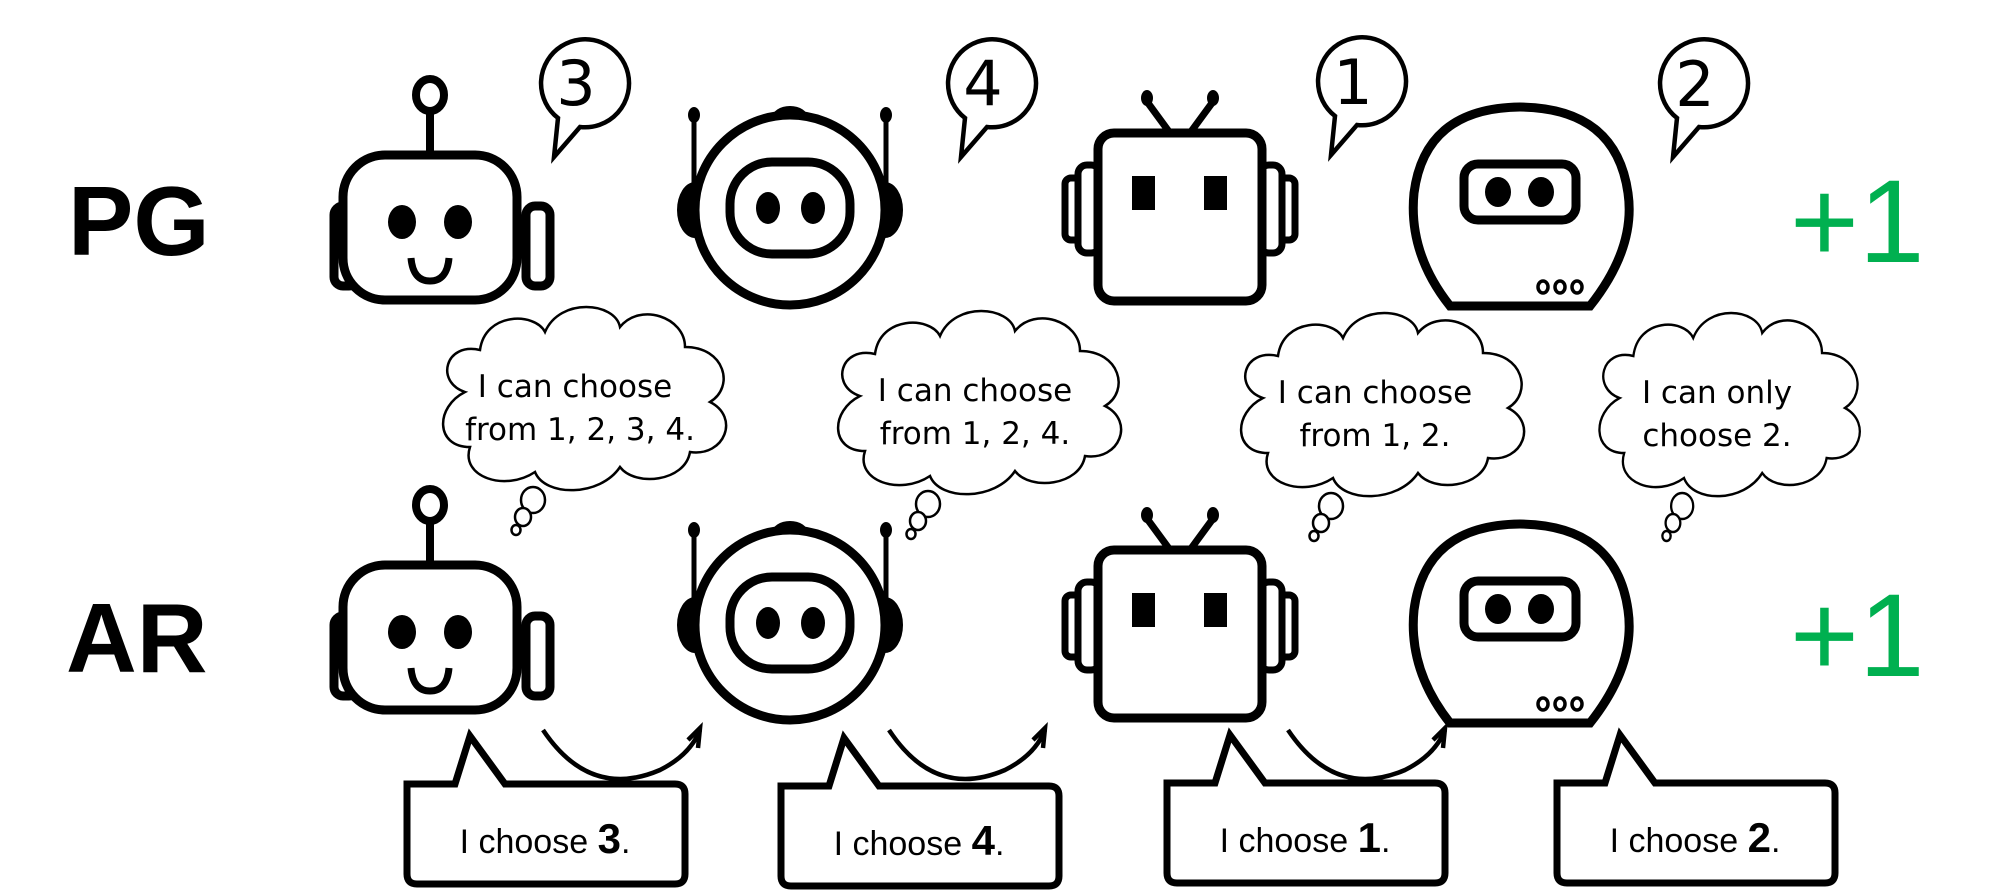  I want to click on pg-choice-2: 4, so click(982, 83).